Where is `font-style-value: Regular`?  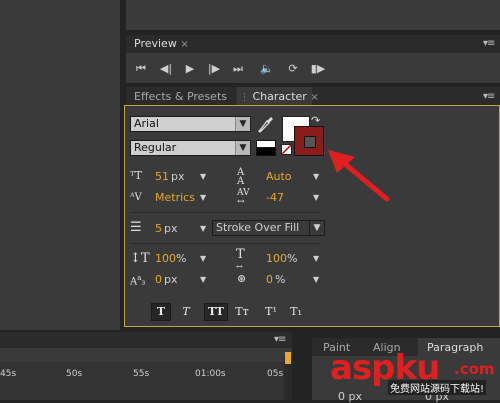
font-style-value: Regular is located at coordinates (155, 147).